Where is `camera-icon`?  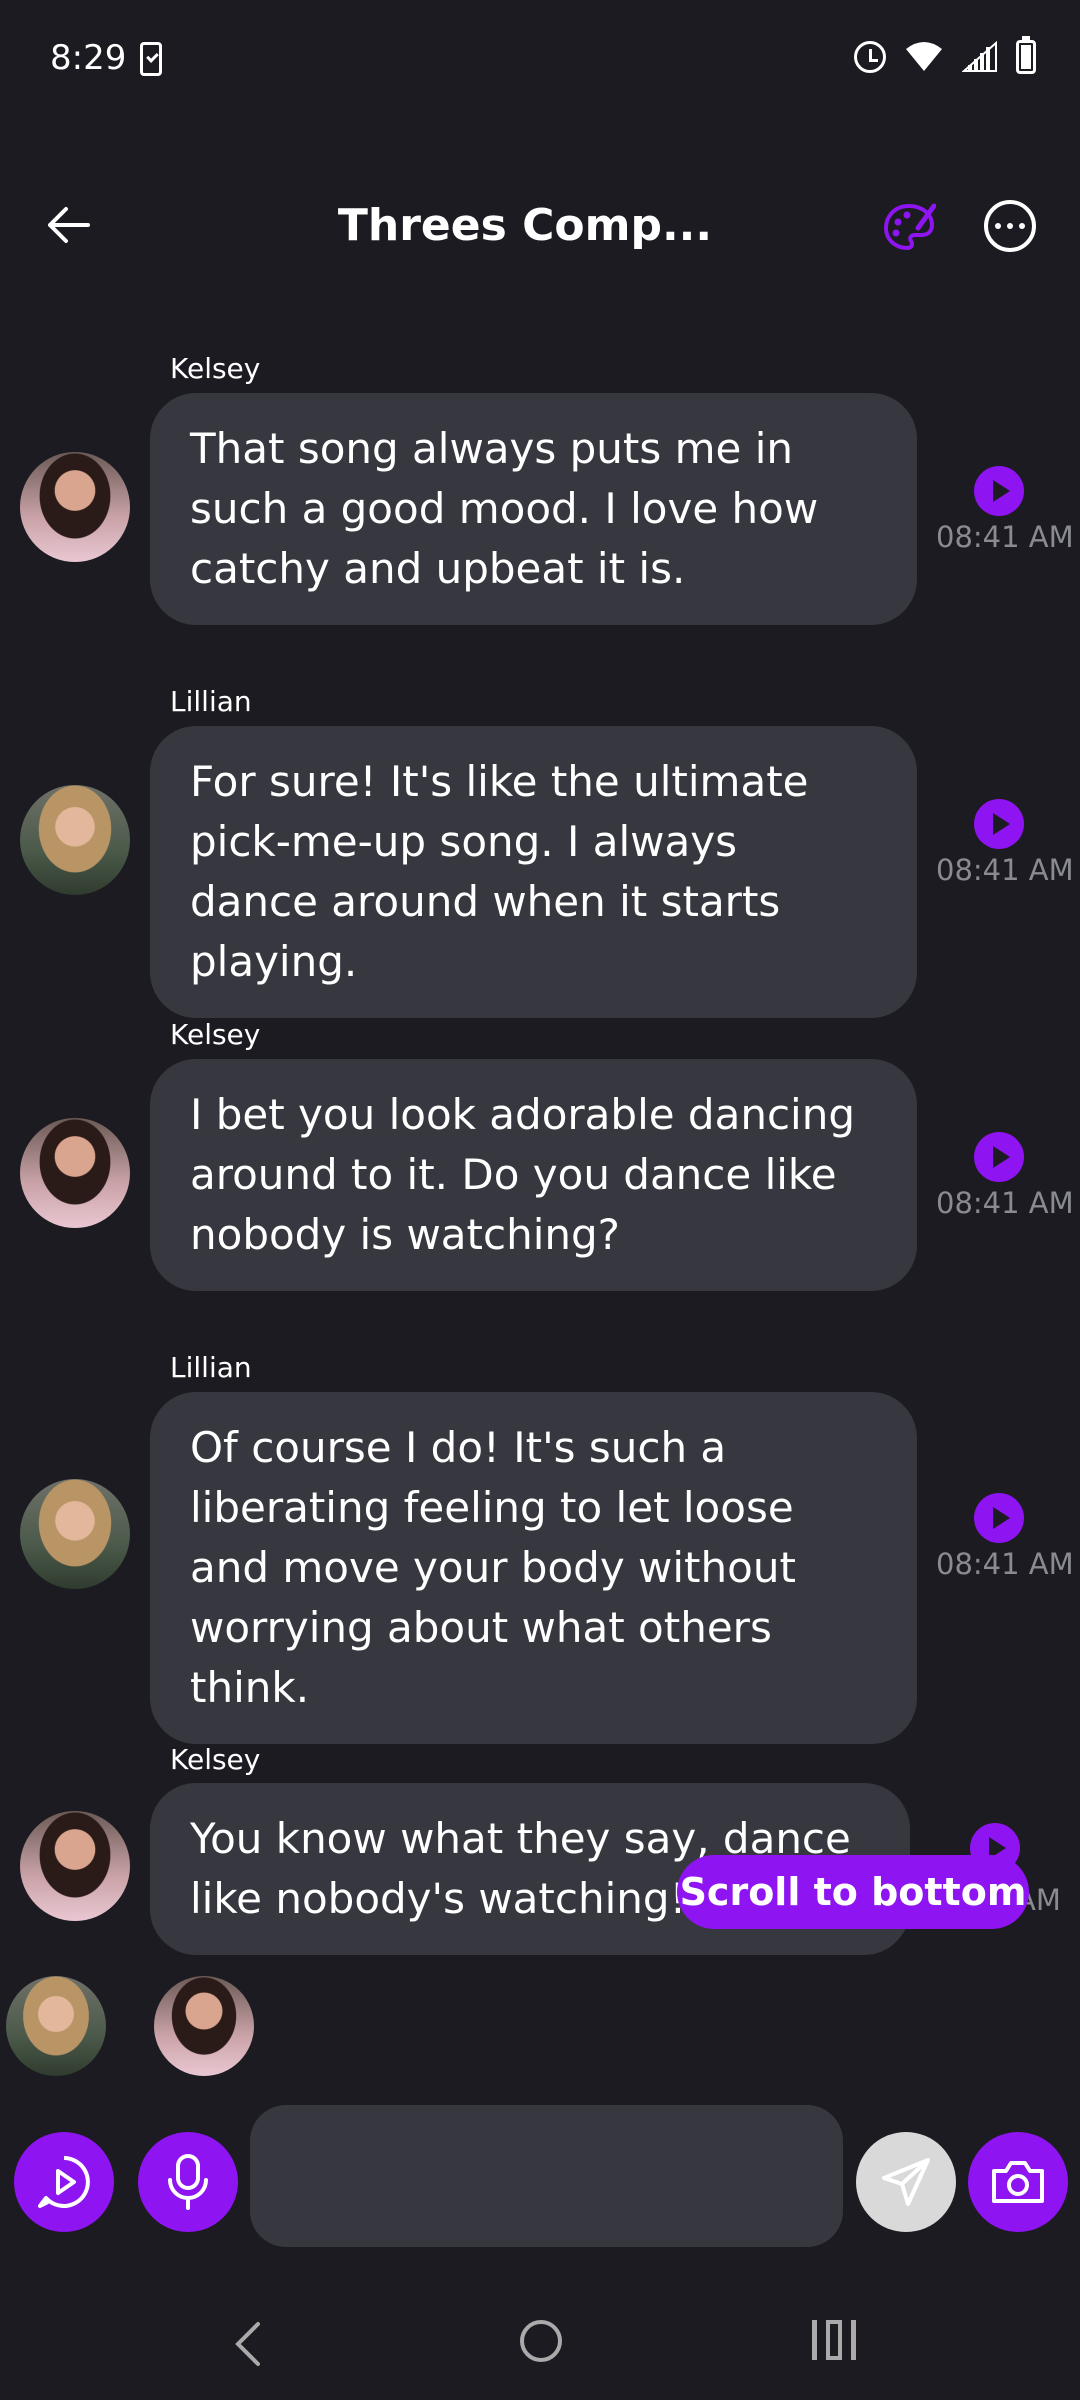 camera-icon is located at coordinates (1018, 2182).